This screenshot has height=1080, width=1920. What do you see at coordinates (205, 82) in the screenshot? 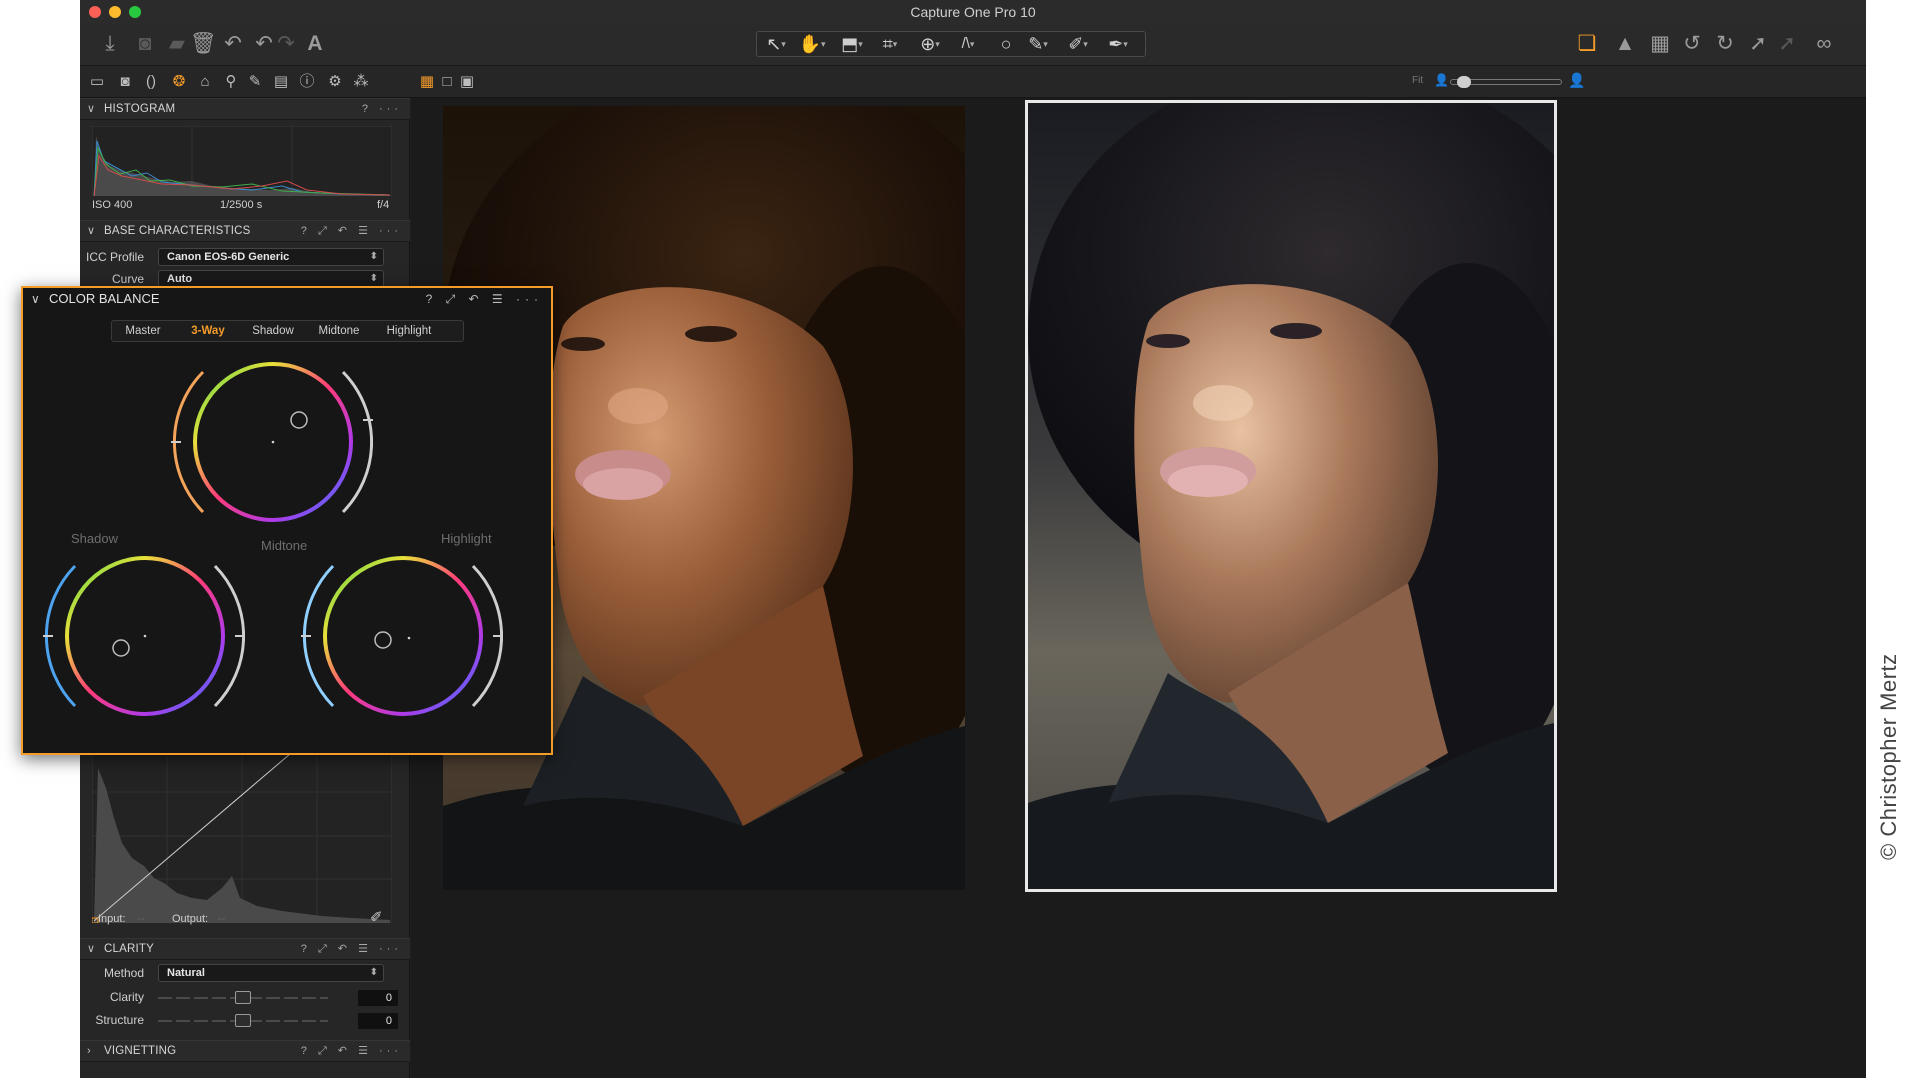
I see `tab-exposure-icon: ⌂` at bounding box center [205, 82].